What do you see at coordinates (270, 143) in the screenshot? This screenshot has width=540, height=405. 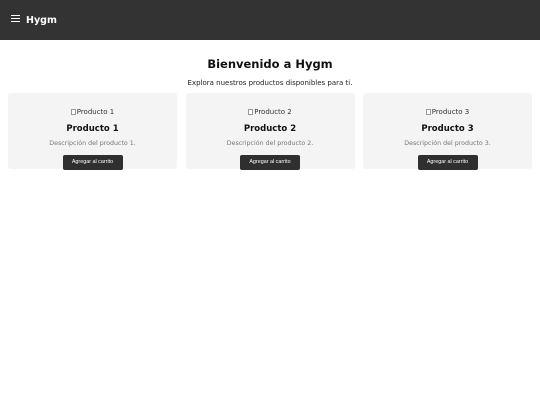 I see `product-description: Descripción del producto 2.` at bounding box center [270, 143].